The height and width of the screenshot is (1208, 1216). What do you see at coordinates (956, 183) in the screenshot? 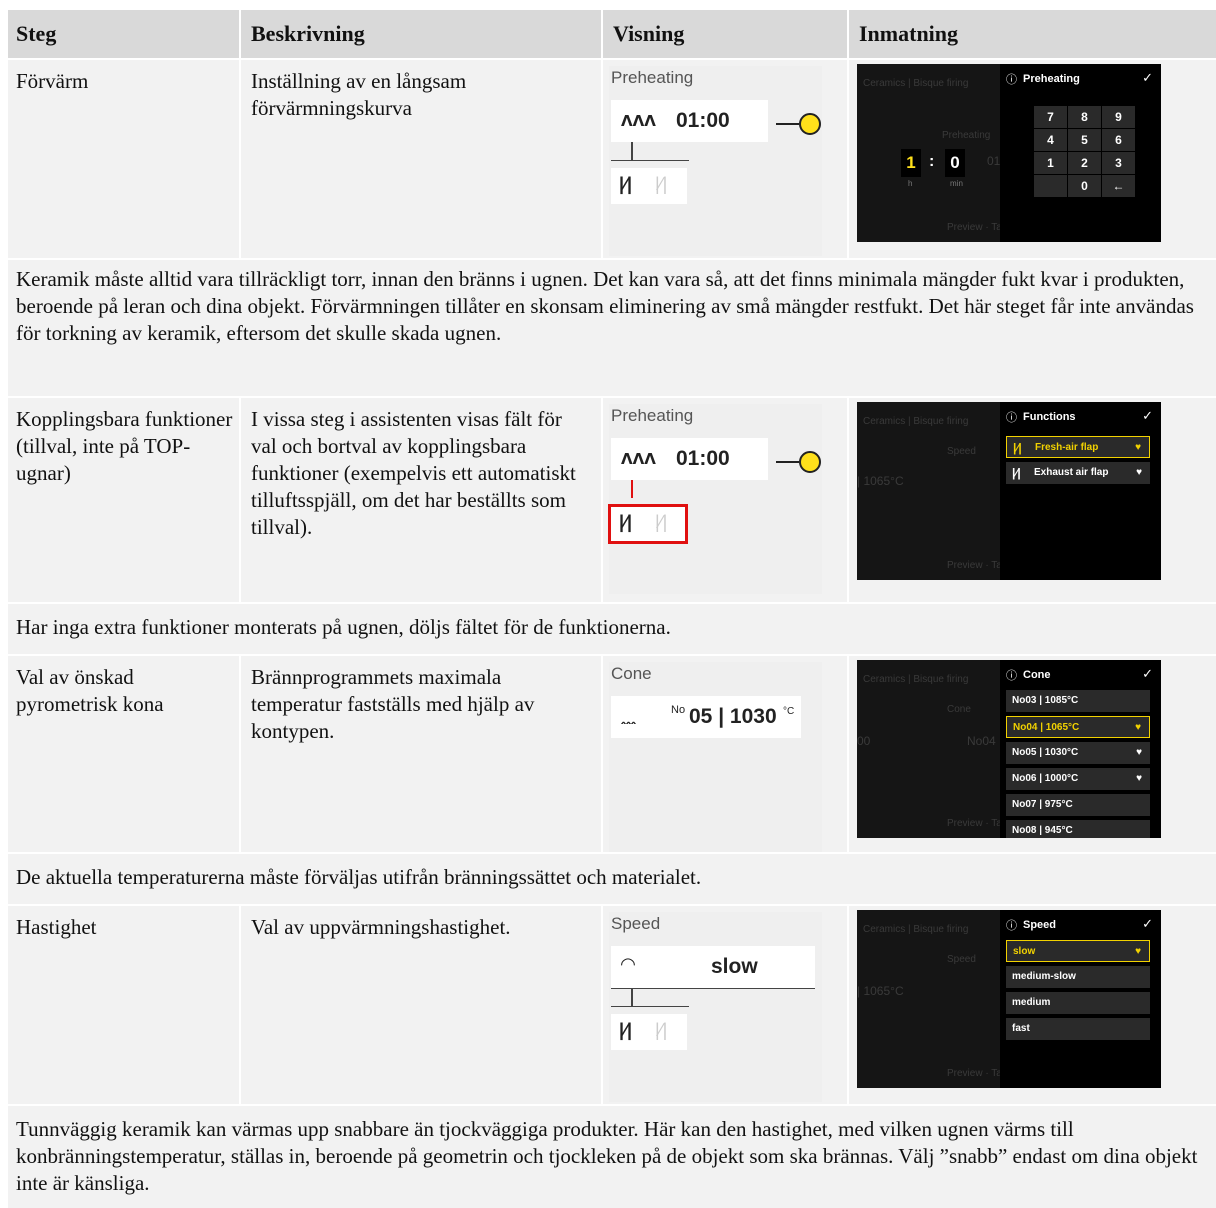
I see `minutes-label: min` at bounding box center [956, 183].